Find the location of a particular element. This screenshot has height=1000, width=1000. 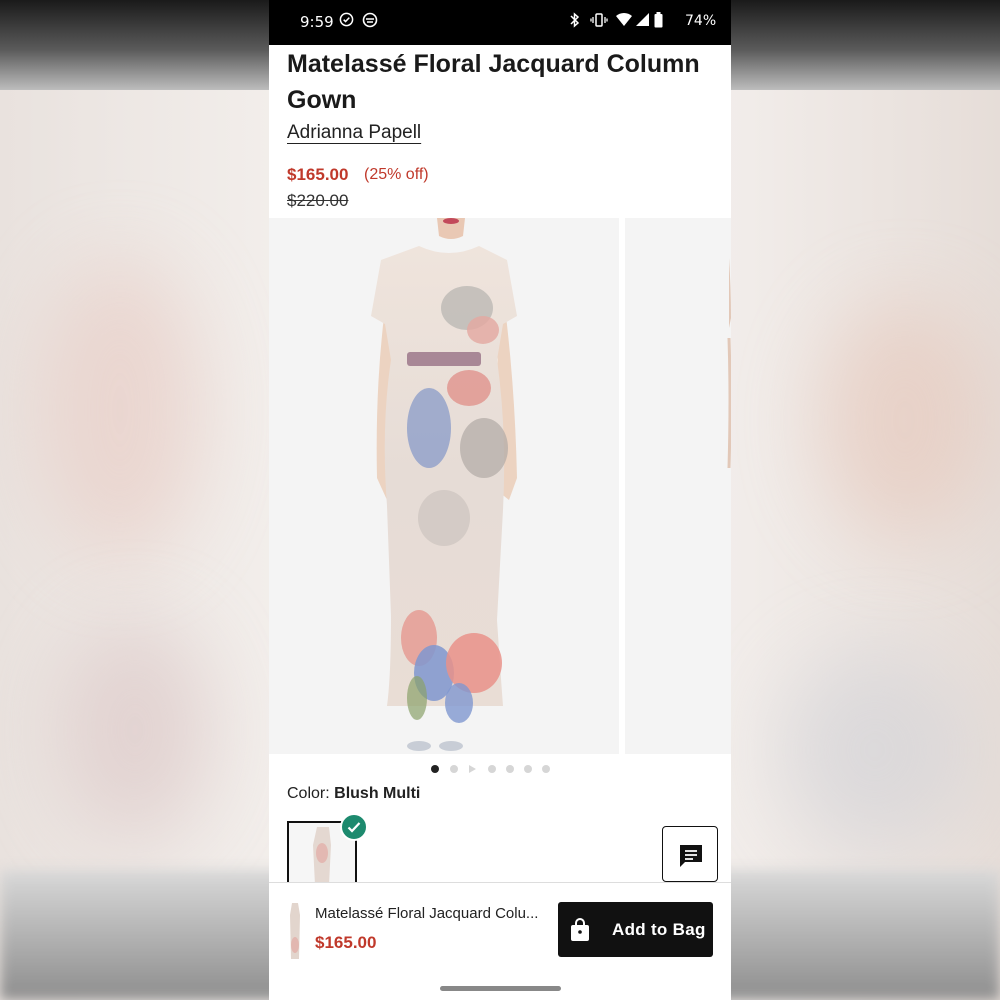

cell-signal-icon is located at coordinates (642, 21).